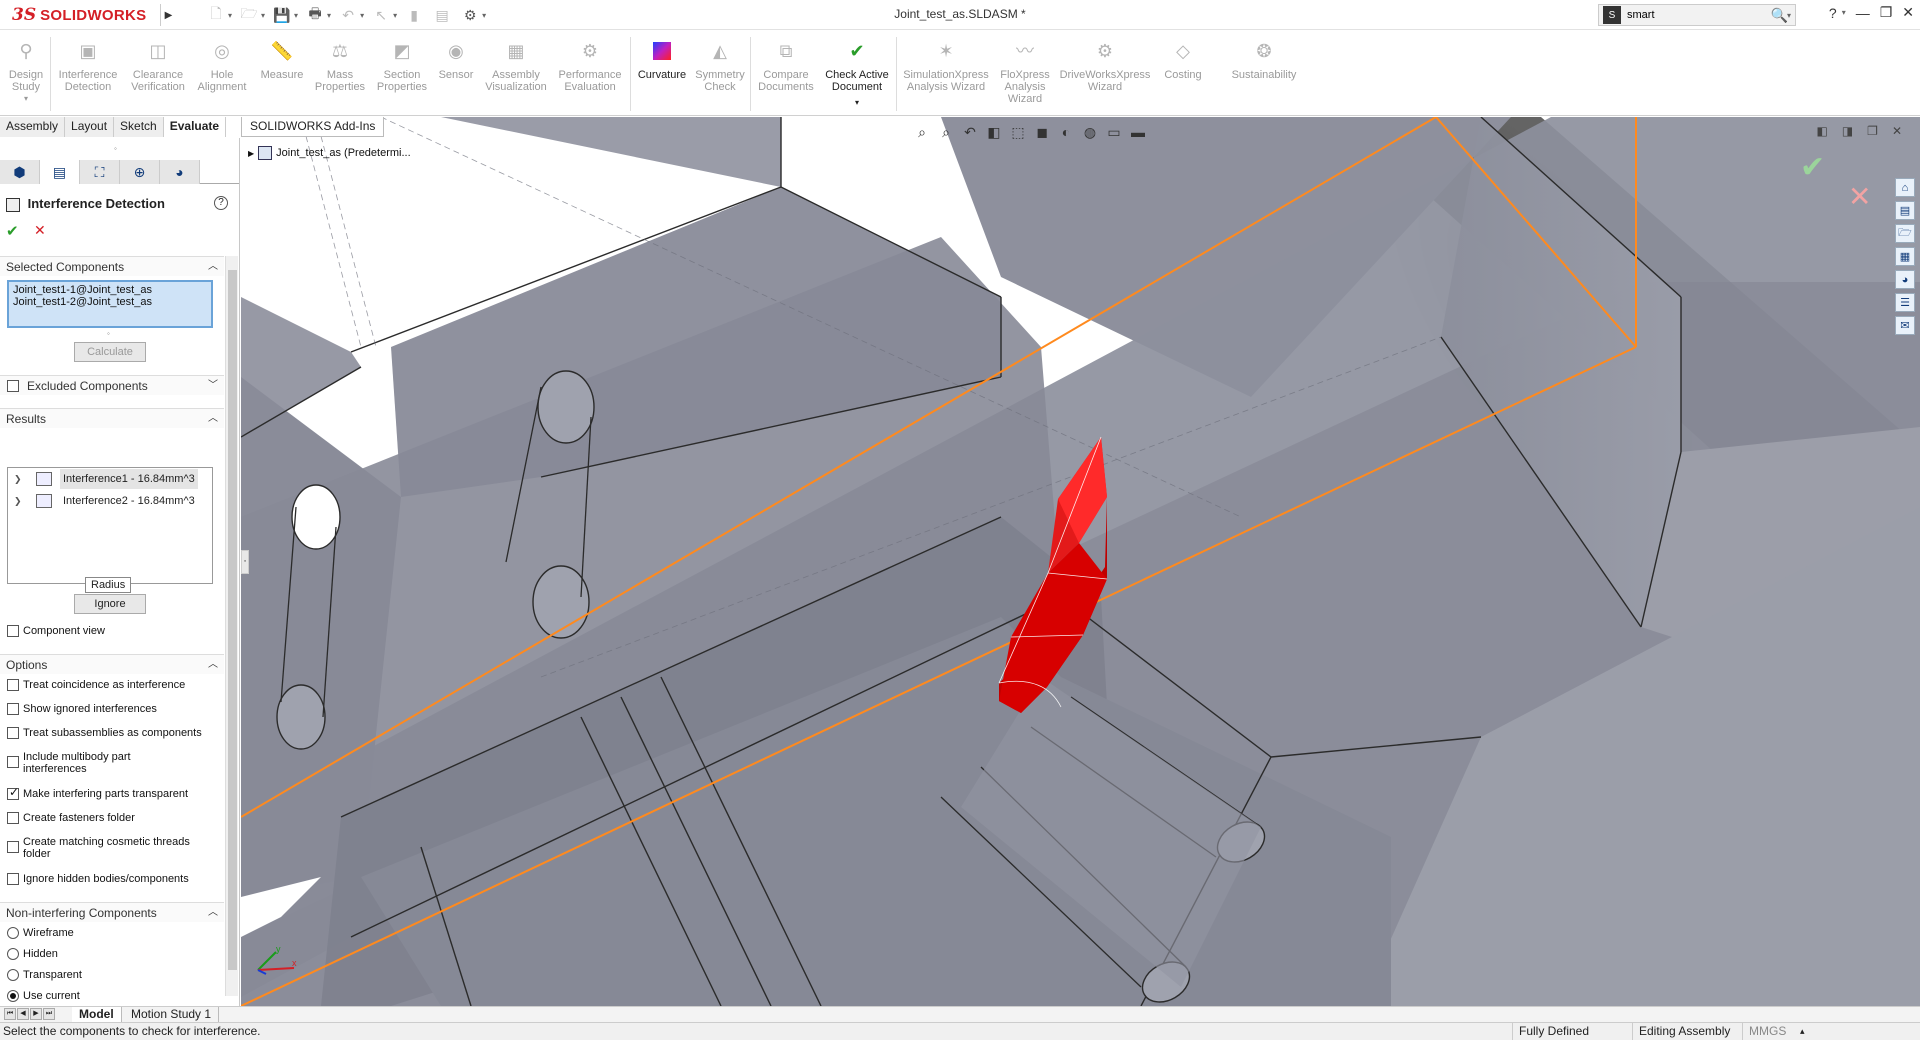 The height and width of the screenshot is (1040, 1920). What do you see at coordinates (1821, 131) in the screenshot?
I see `tile-left-icon: ◧` at bounding box center [1821, 131].